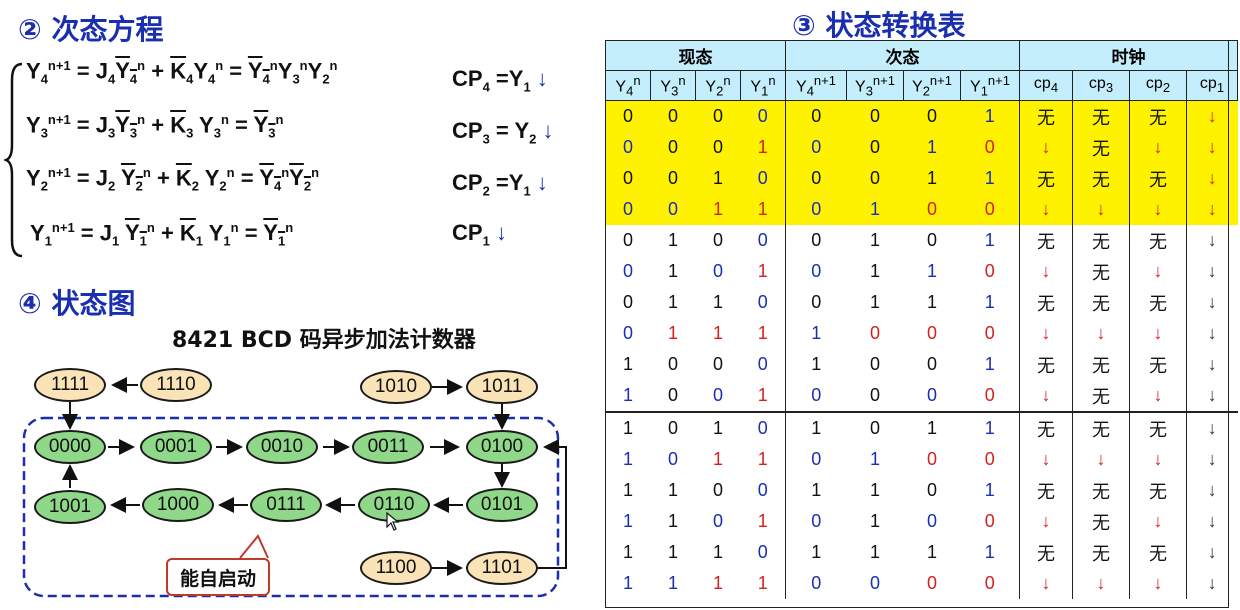 The image size is (1240, 610). Describe the element at coordinates (176, 447) in the screenshot. I see `state-node-0001: 0001` at that location.